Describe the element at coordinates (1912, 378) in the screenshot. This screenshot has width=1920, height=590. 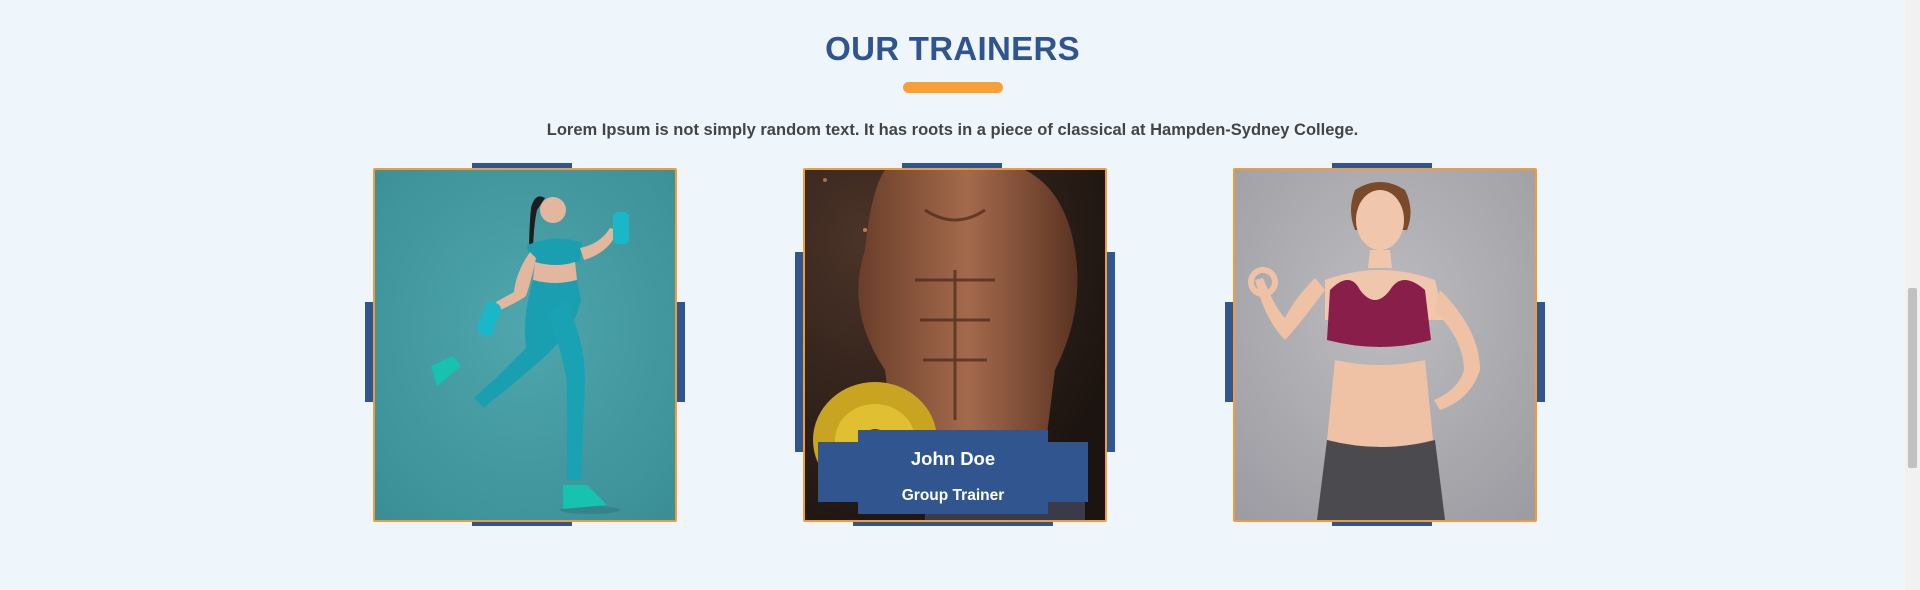
I see `scrollbar-thumb` at that location.